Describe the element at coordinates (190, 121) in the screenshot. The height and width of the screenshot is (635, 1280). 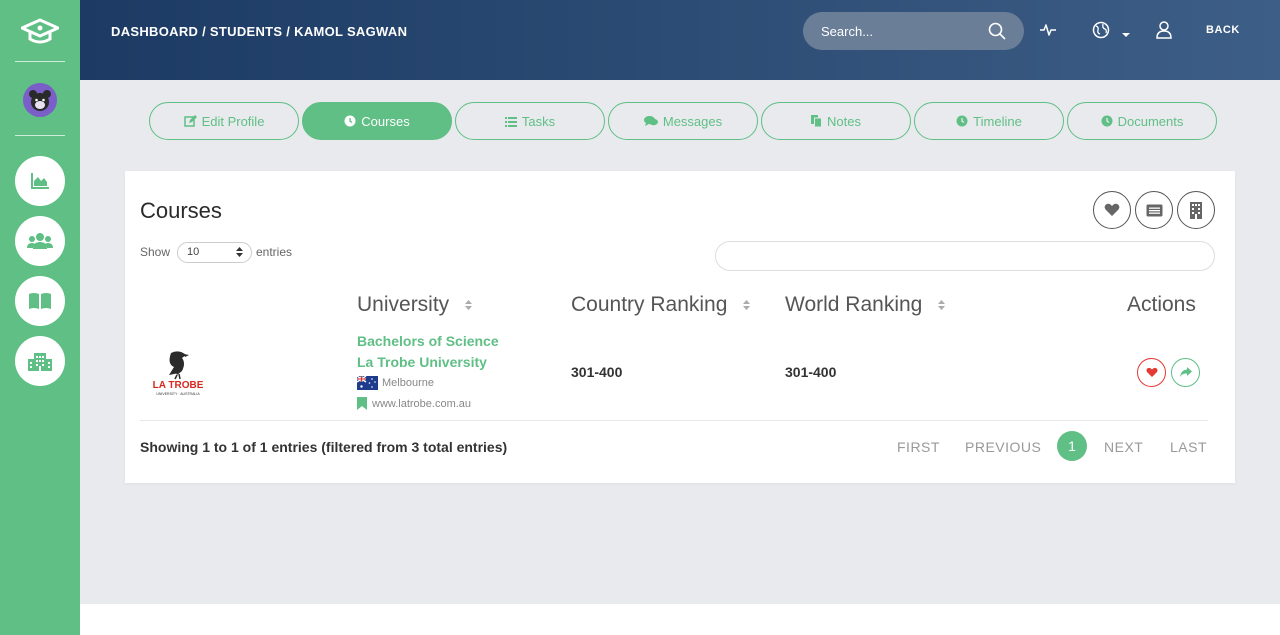
I see `edit-icon` at that location.